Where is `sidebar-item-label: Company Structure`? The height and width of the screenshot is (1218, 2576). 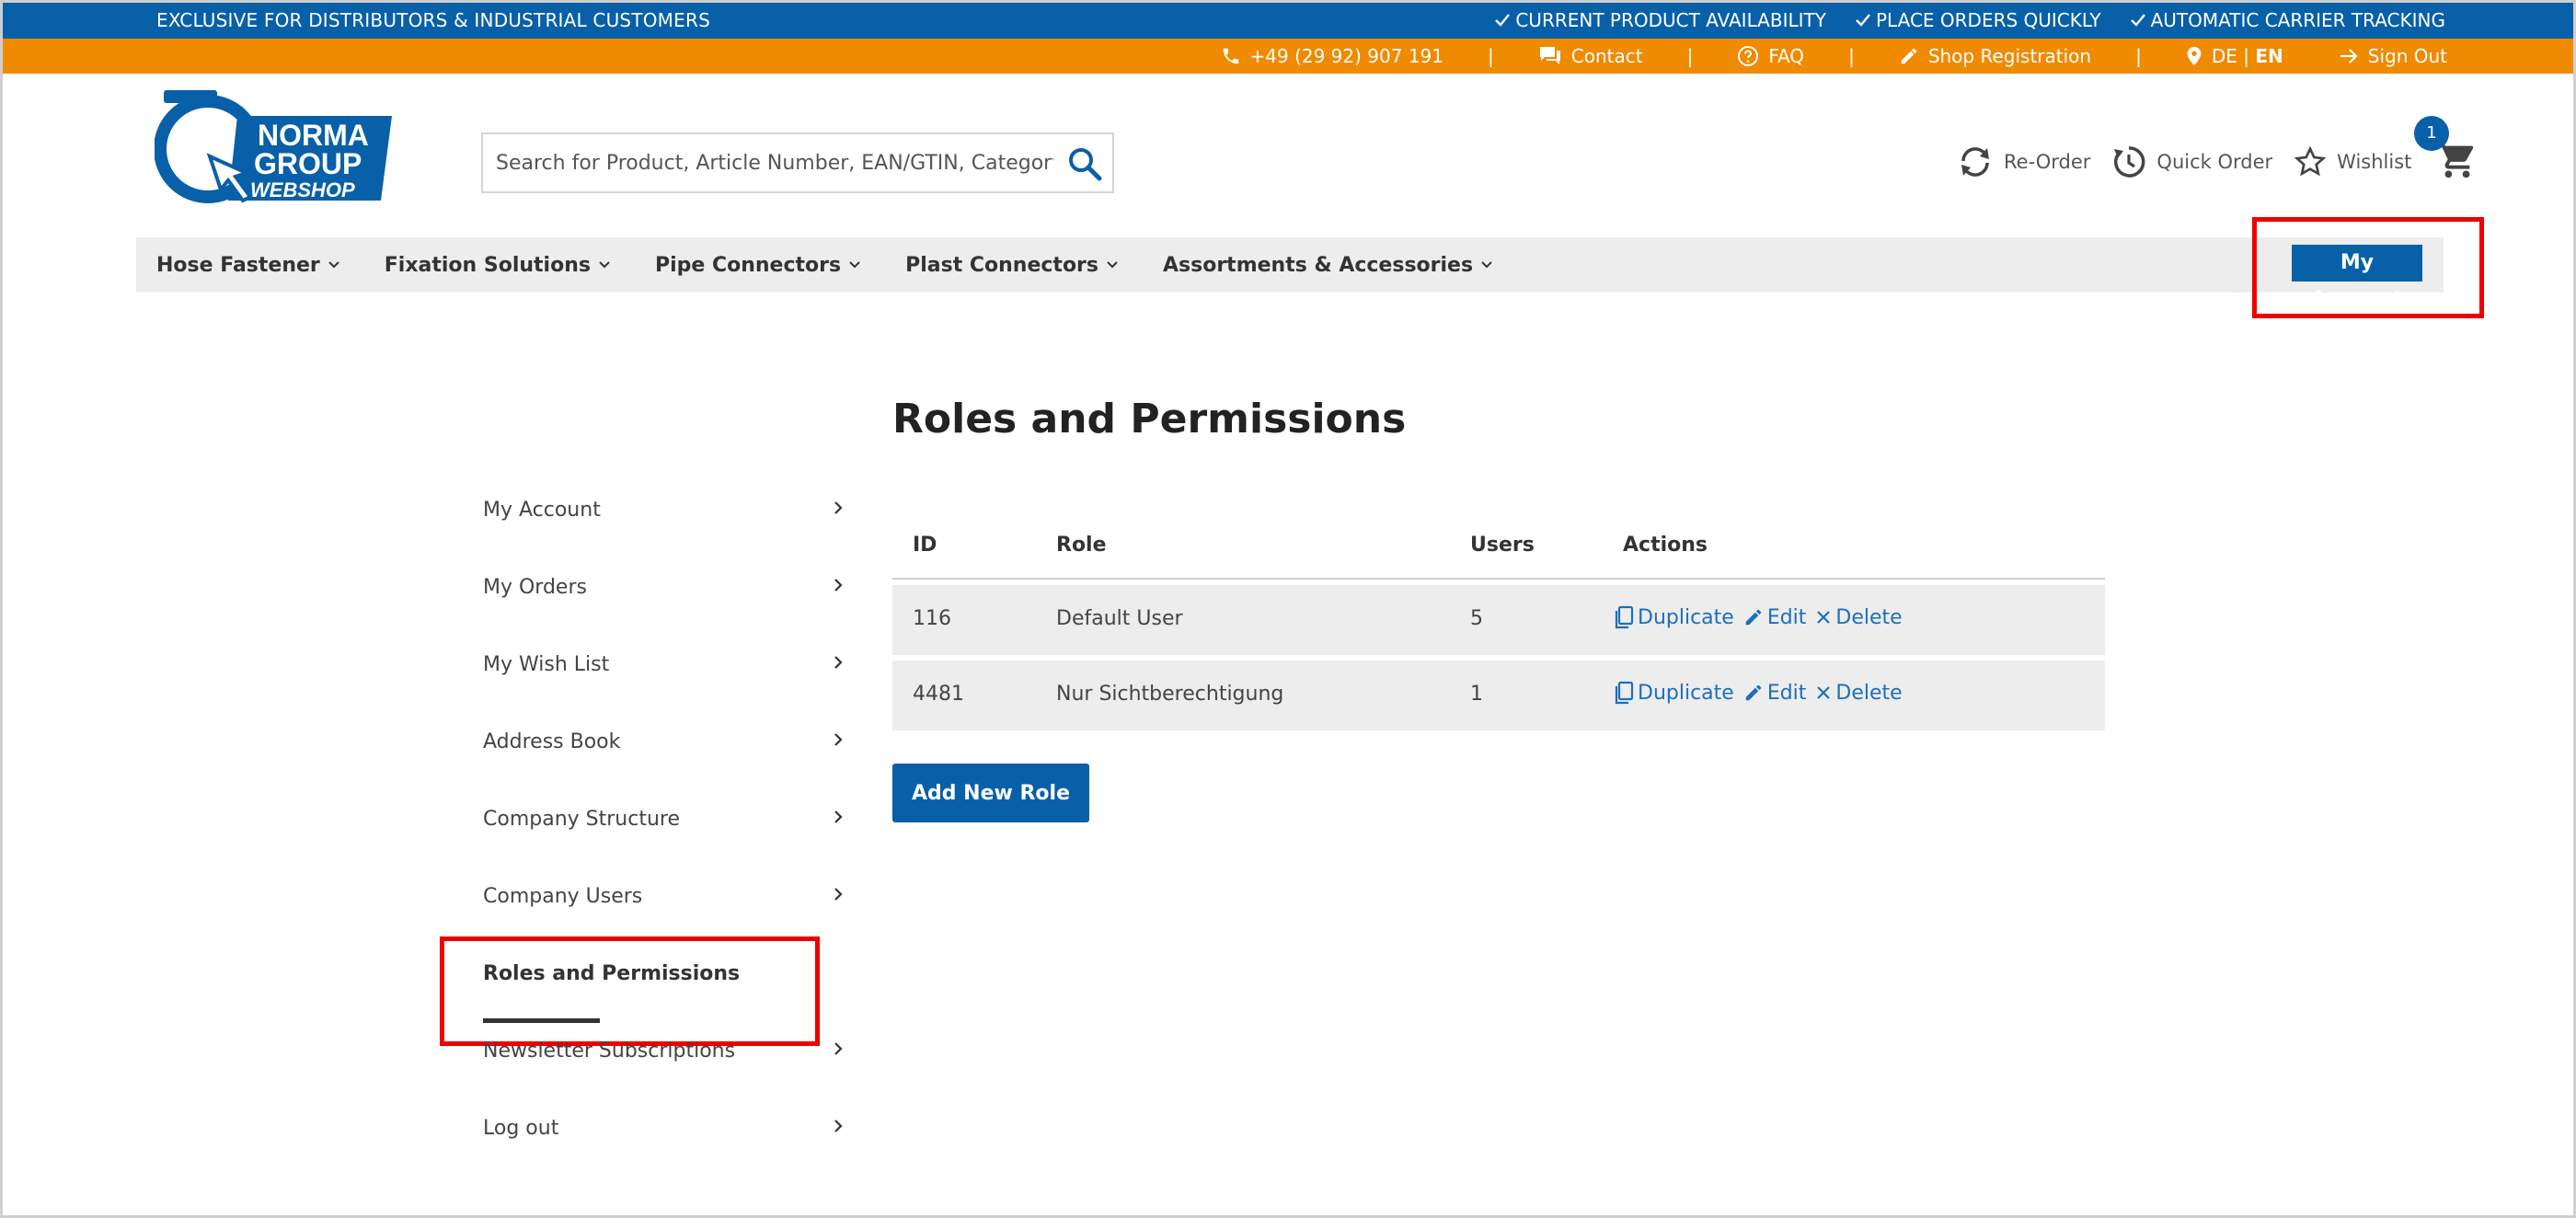 sidebar-item-label: Company Structure is located at coordinates (581, 819).